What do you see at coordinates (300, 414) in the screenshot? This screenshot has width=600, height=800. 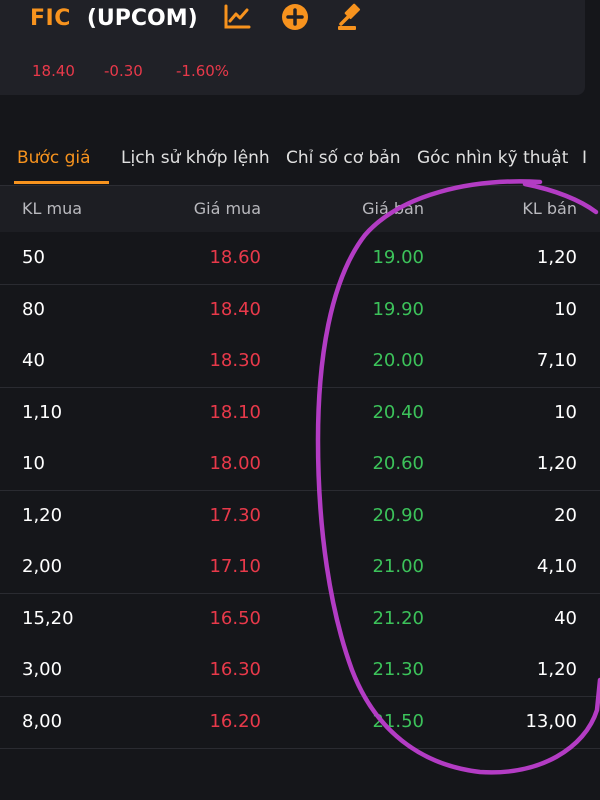 I see `table-row: 1,10 18.10 20.40 10` at bounding box center [300, 414].